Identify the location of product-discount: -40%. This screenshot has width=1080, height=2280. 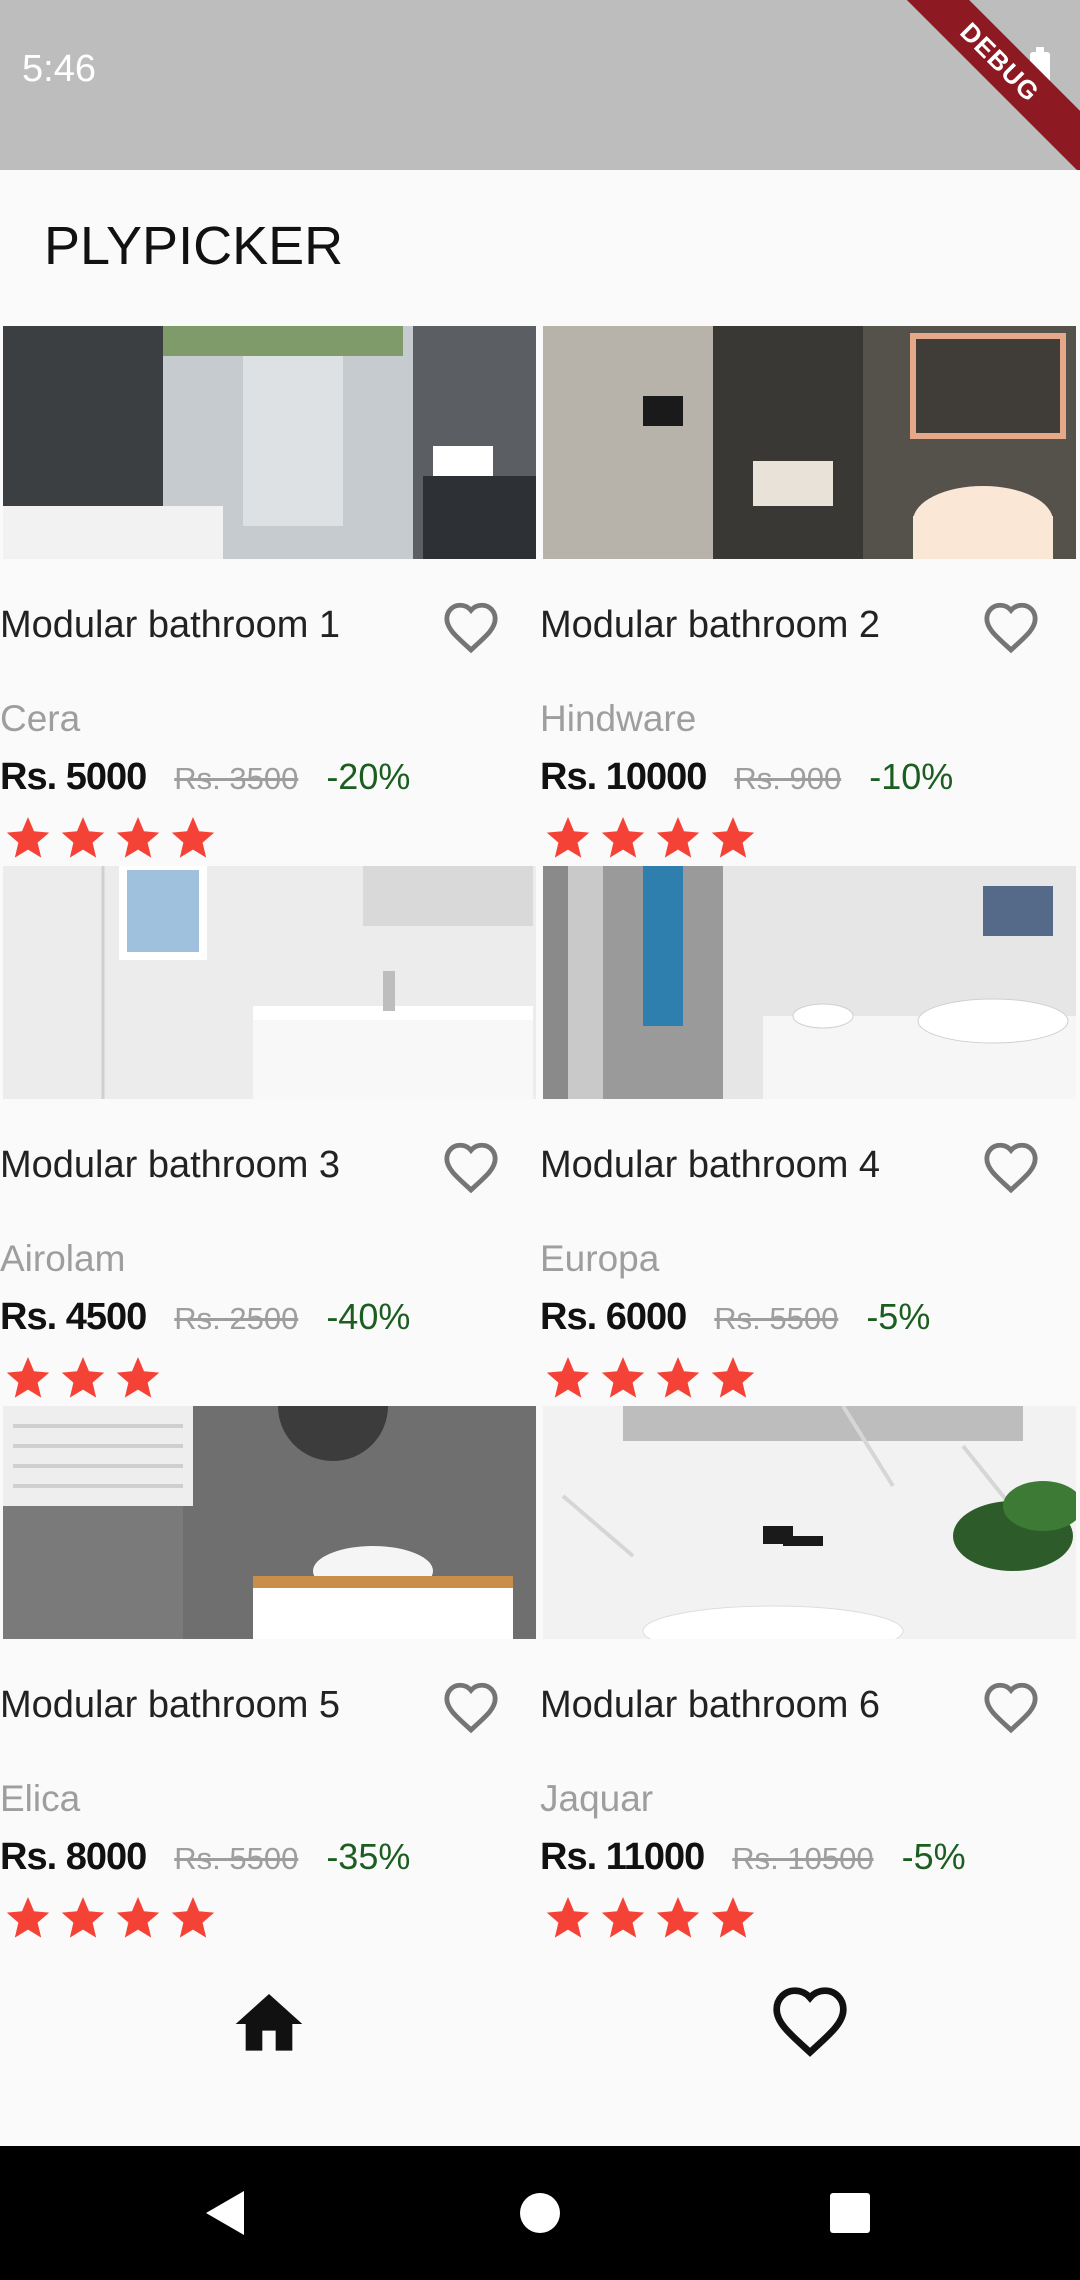
(368, 1316).